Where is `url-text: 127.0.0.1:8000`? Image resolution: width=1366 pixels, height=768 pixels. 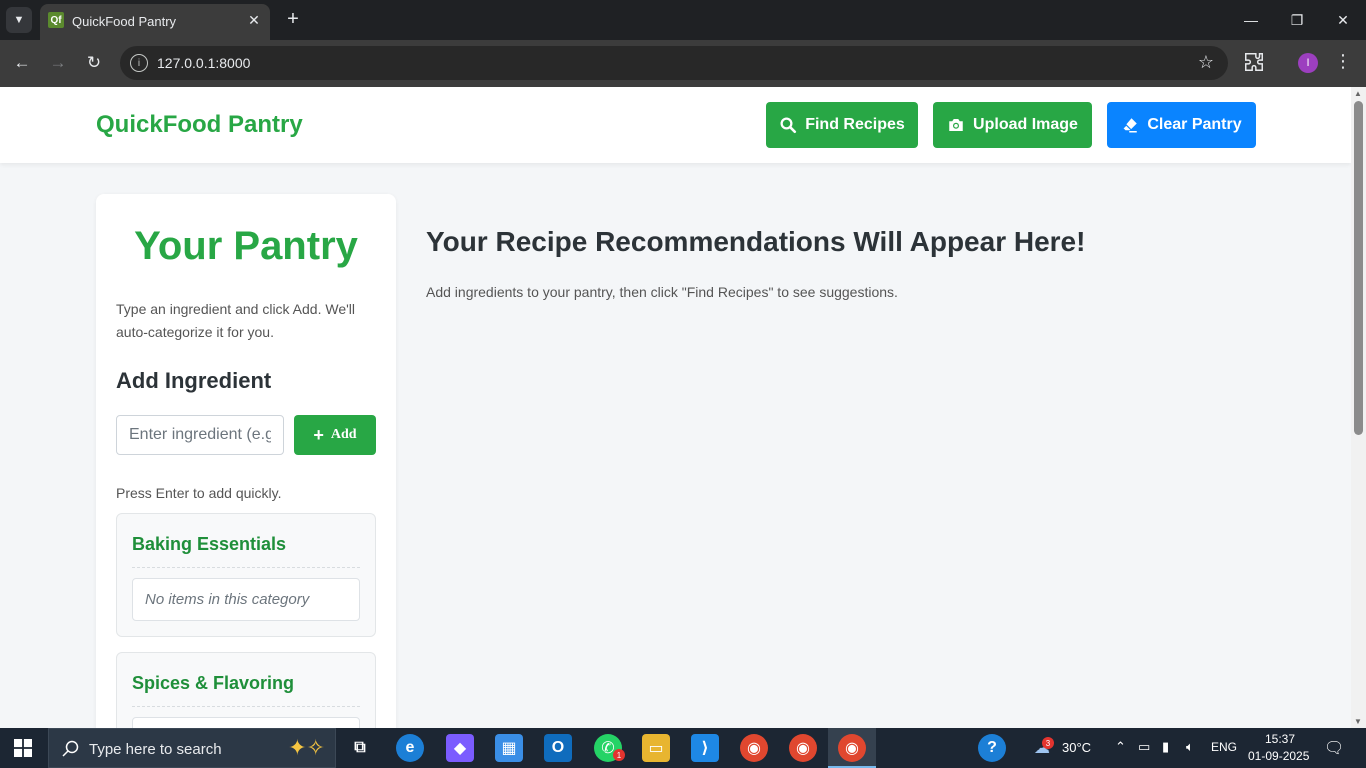
url-text: 127.0.0.1:8000 is located at coordinates (203, 63).